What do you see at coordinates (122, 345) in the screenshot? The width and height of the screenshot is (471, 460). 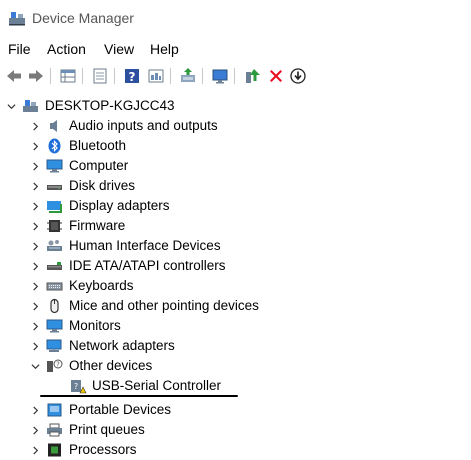 I see `tree-item-label: Network adapters` at bounding box center [122, 345].